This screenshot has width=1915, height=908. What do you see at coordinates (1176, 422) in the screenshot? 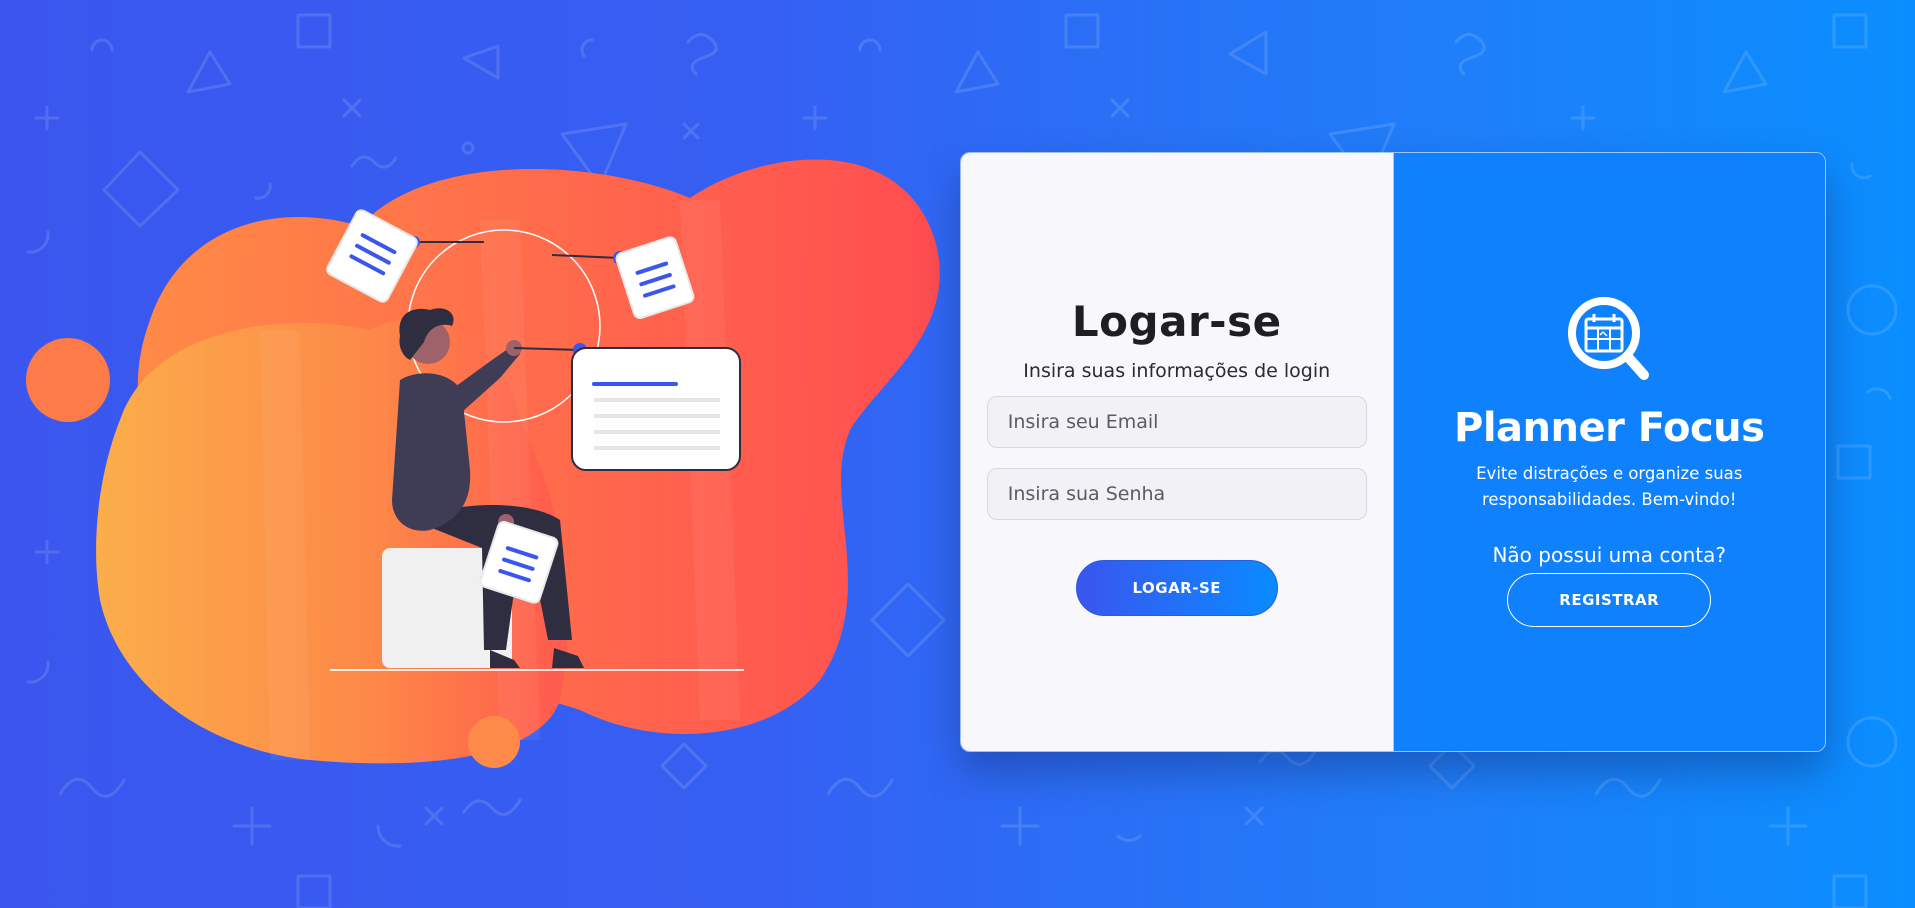
I see `email-input` at bounding box center [1176, 422].